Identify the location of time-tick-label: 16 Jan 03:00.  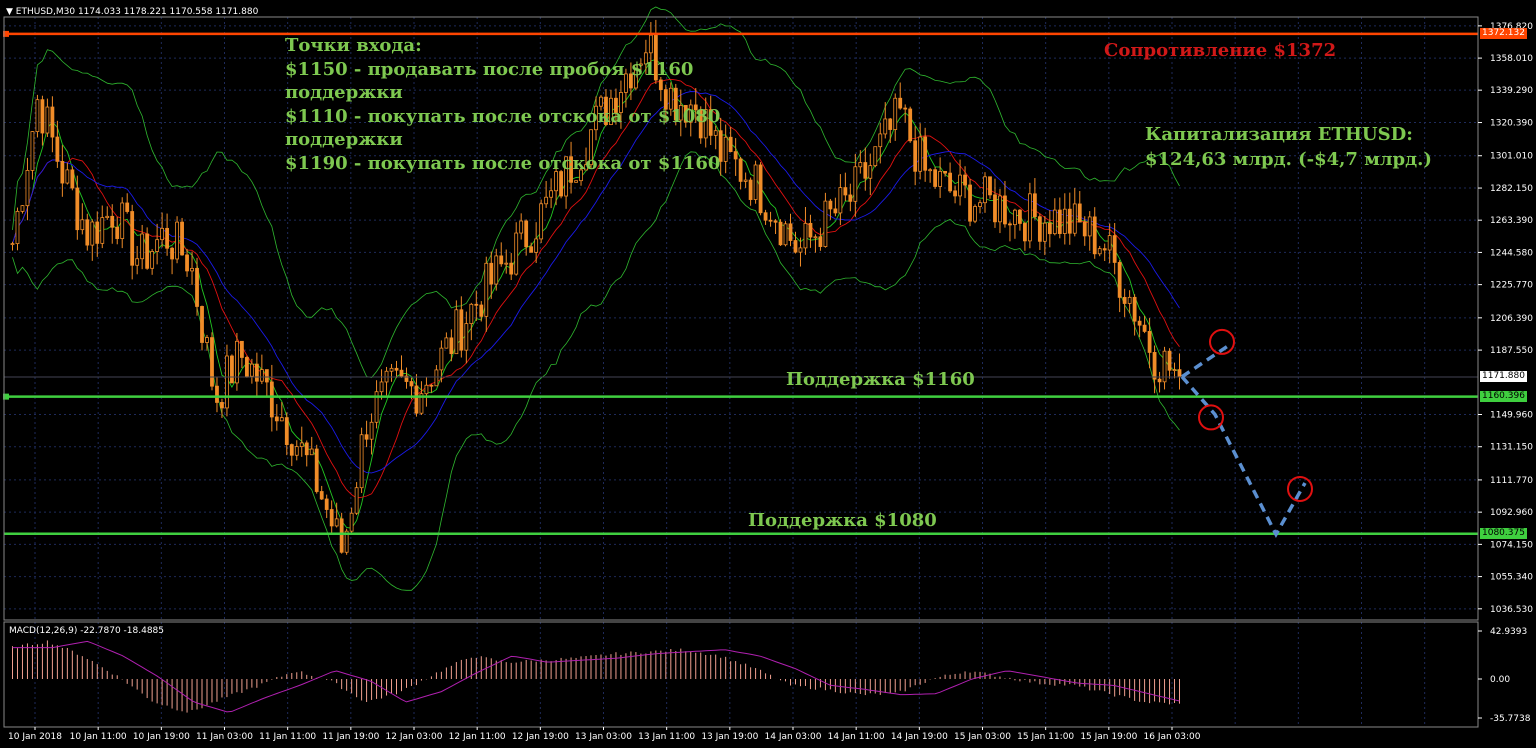
(1172, 737).